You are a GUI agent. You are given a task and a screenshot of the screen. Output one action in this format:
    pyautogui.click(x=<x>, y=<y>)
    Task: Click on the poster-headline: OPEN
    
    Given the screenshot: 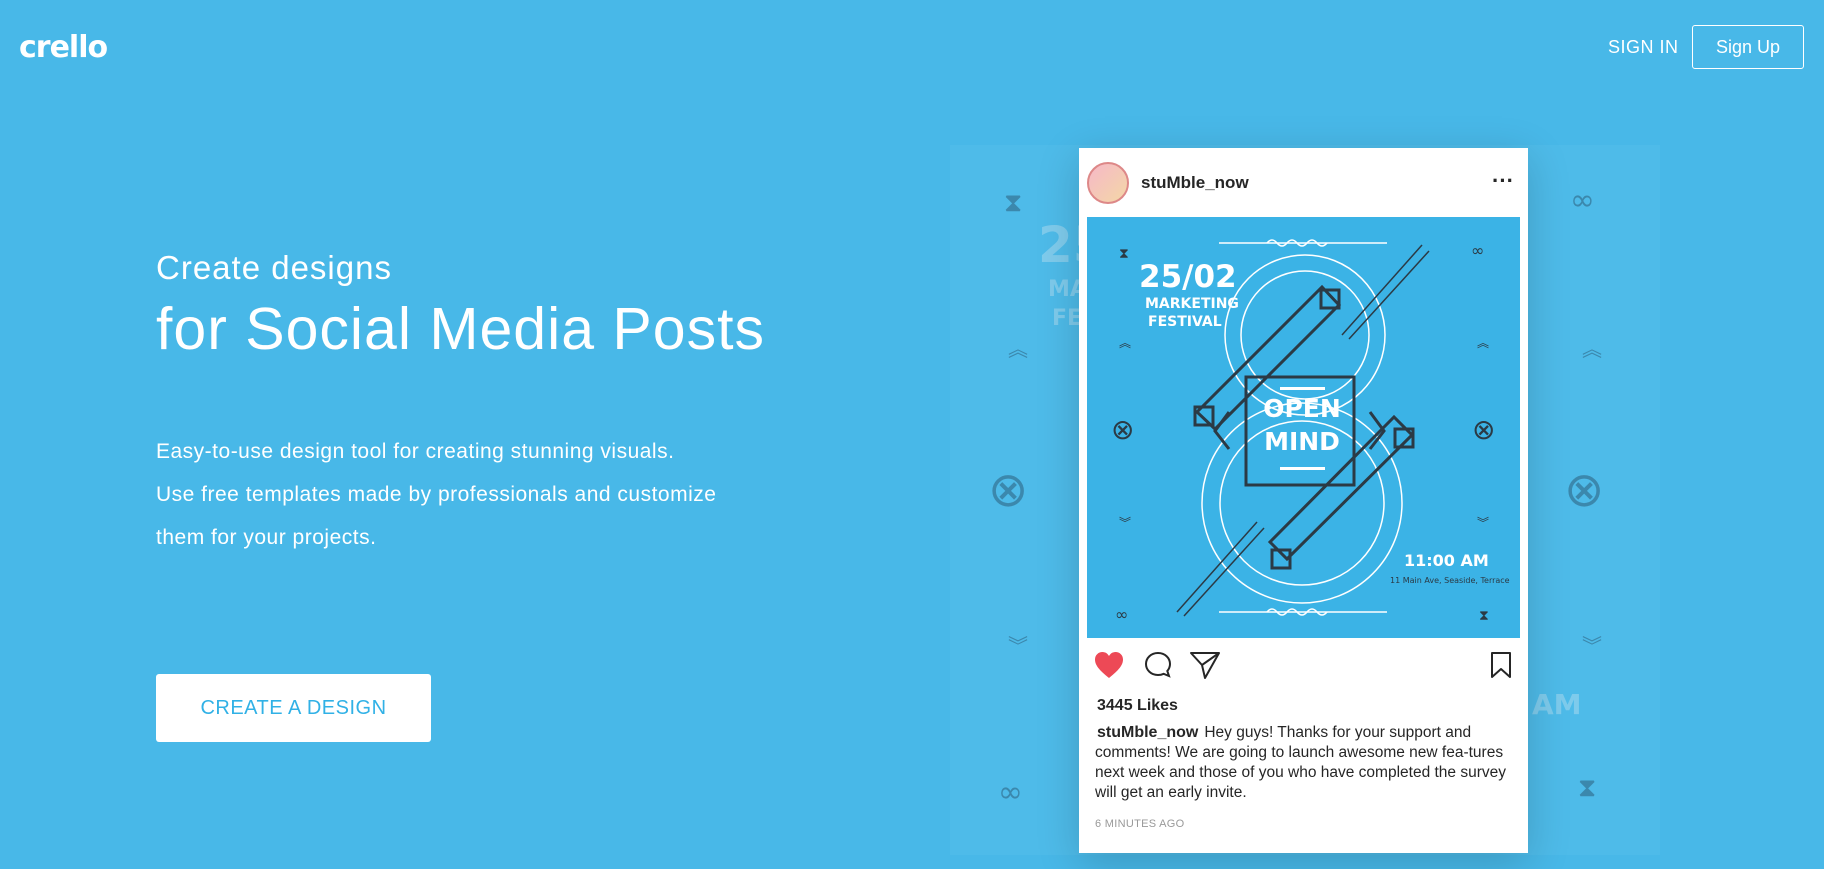 What is the action you would take?
    pyautogui.click(x=1302, y=408)
    